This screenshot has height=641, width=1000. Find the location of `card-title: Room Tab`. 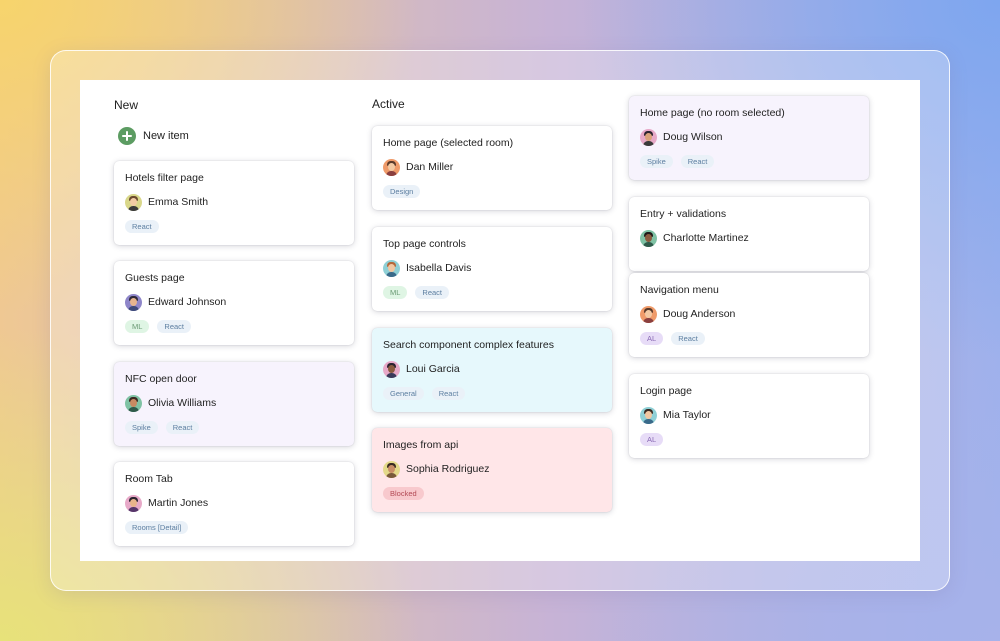

card-title: Room Tab is located at coordinates (149, 479).